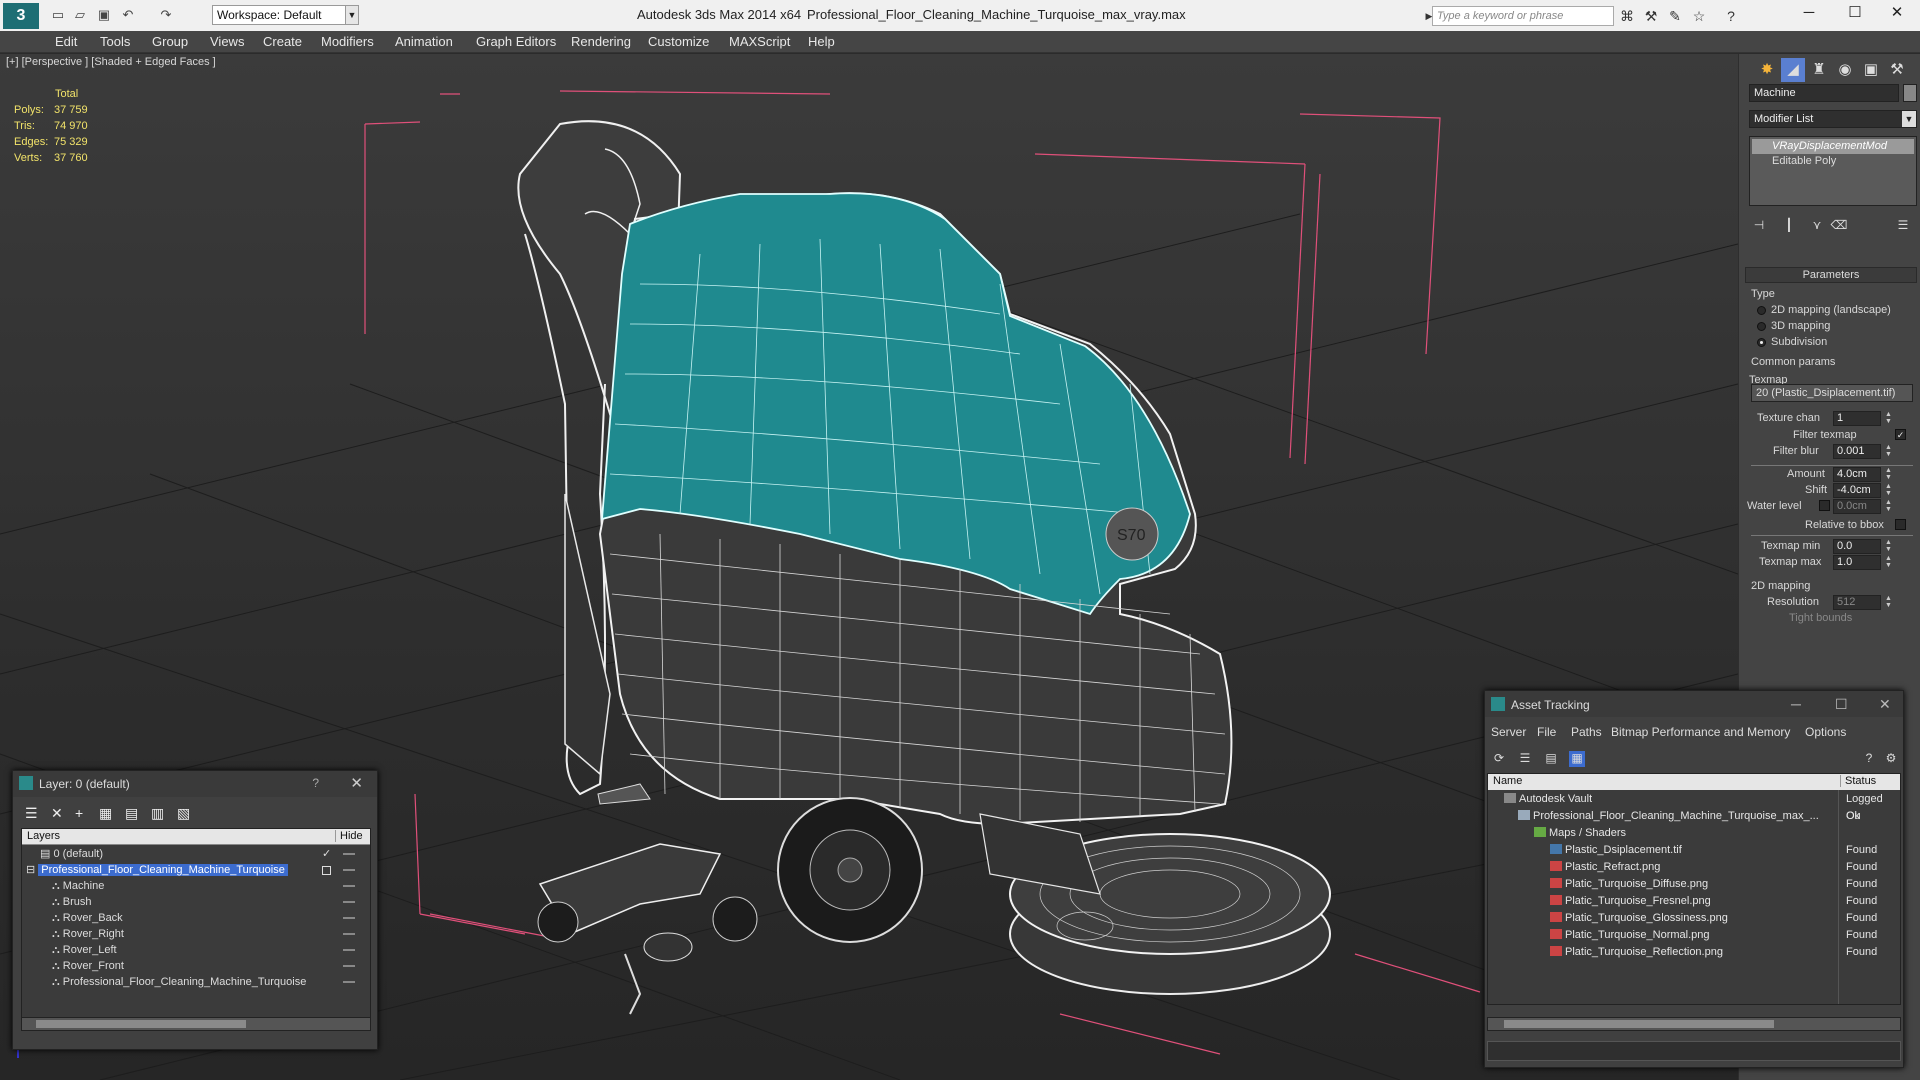  Describe the element at coordinates (1694, 1051) in the screenshot. I see `asset-path-field` at that location.